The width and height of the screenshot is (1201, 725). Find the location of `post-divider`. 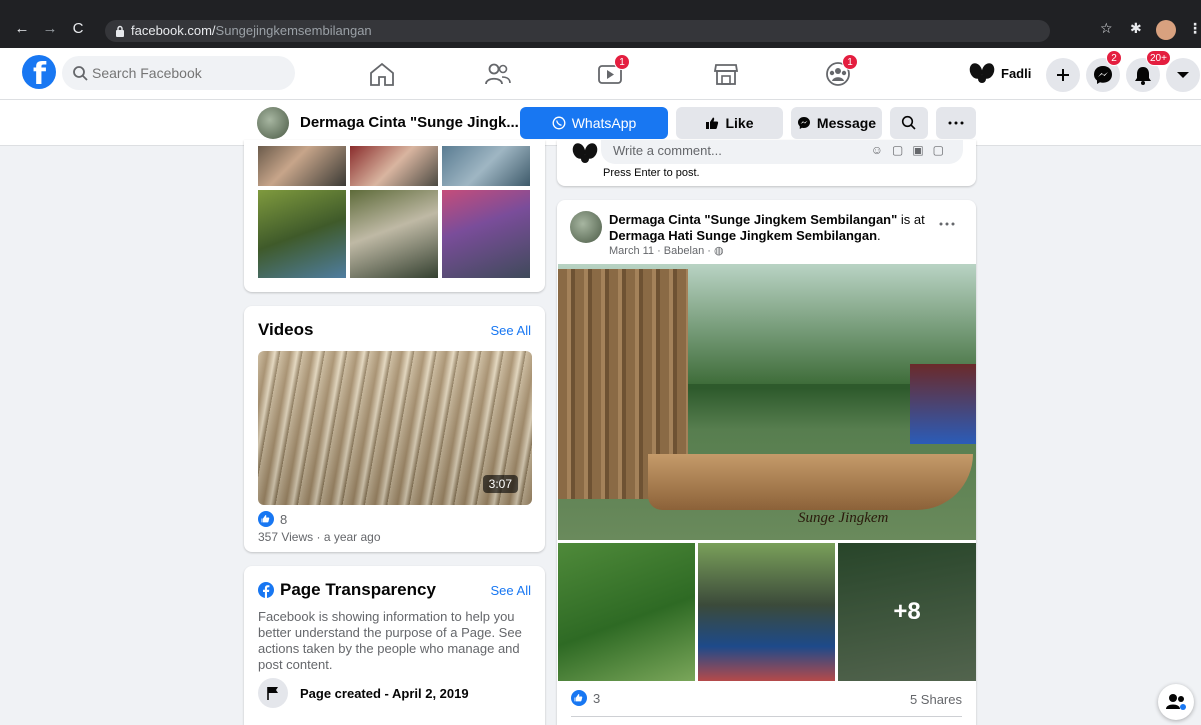

post-divider is located at coordinates (766, 716).